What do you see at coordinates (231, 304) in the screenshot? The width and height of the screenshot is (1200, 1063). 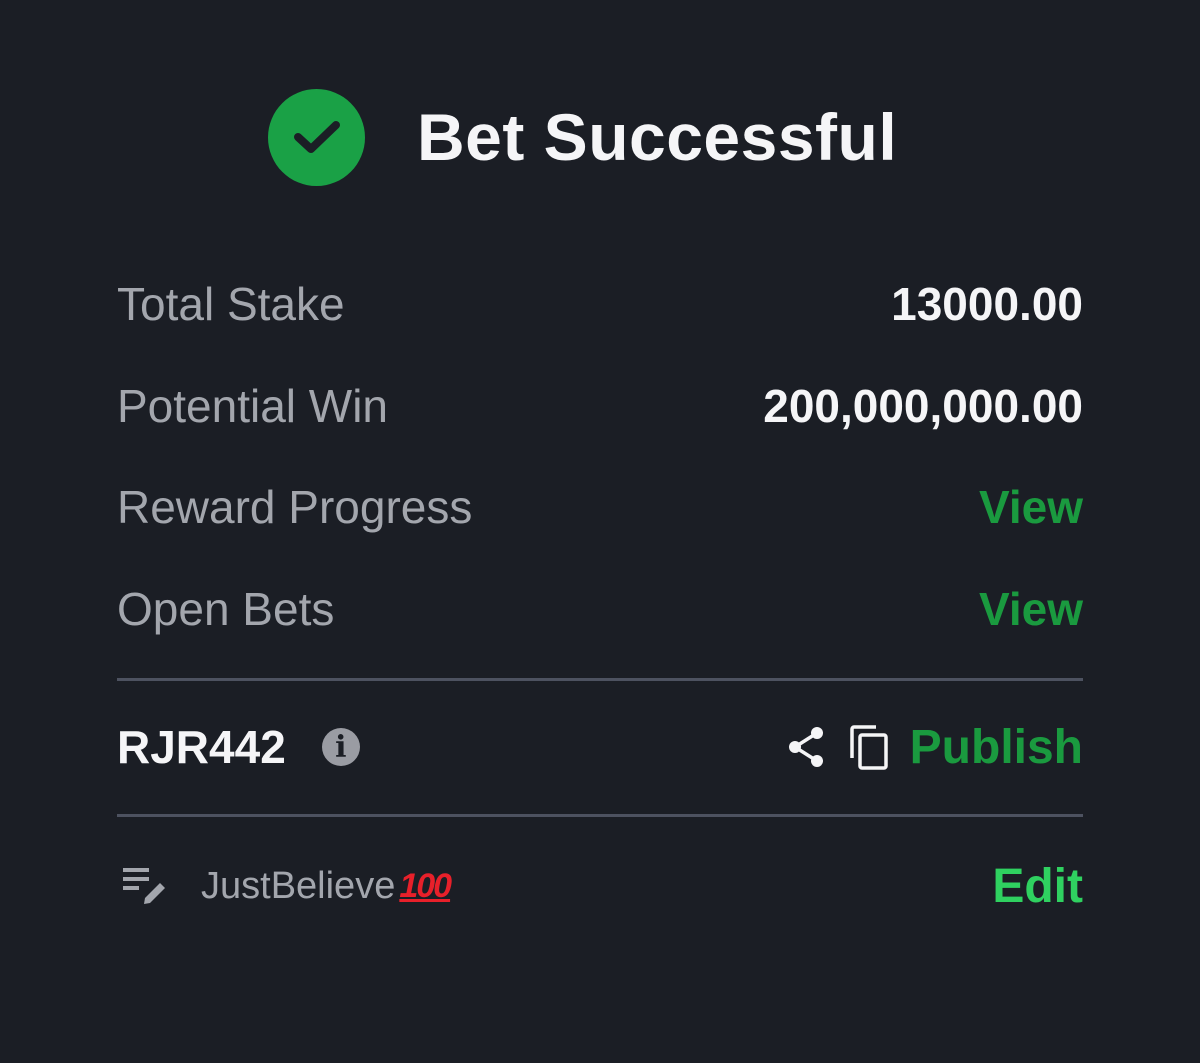 I see `total-stake-label: Total Stake` at bounding box center [231, 304].